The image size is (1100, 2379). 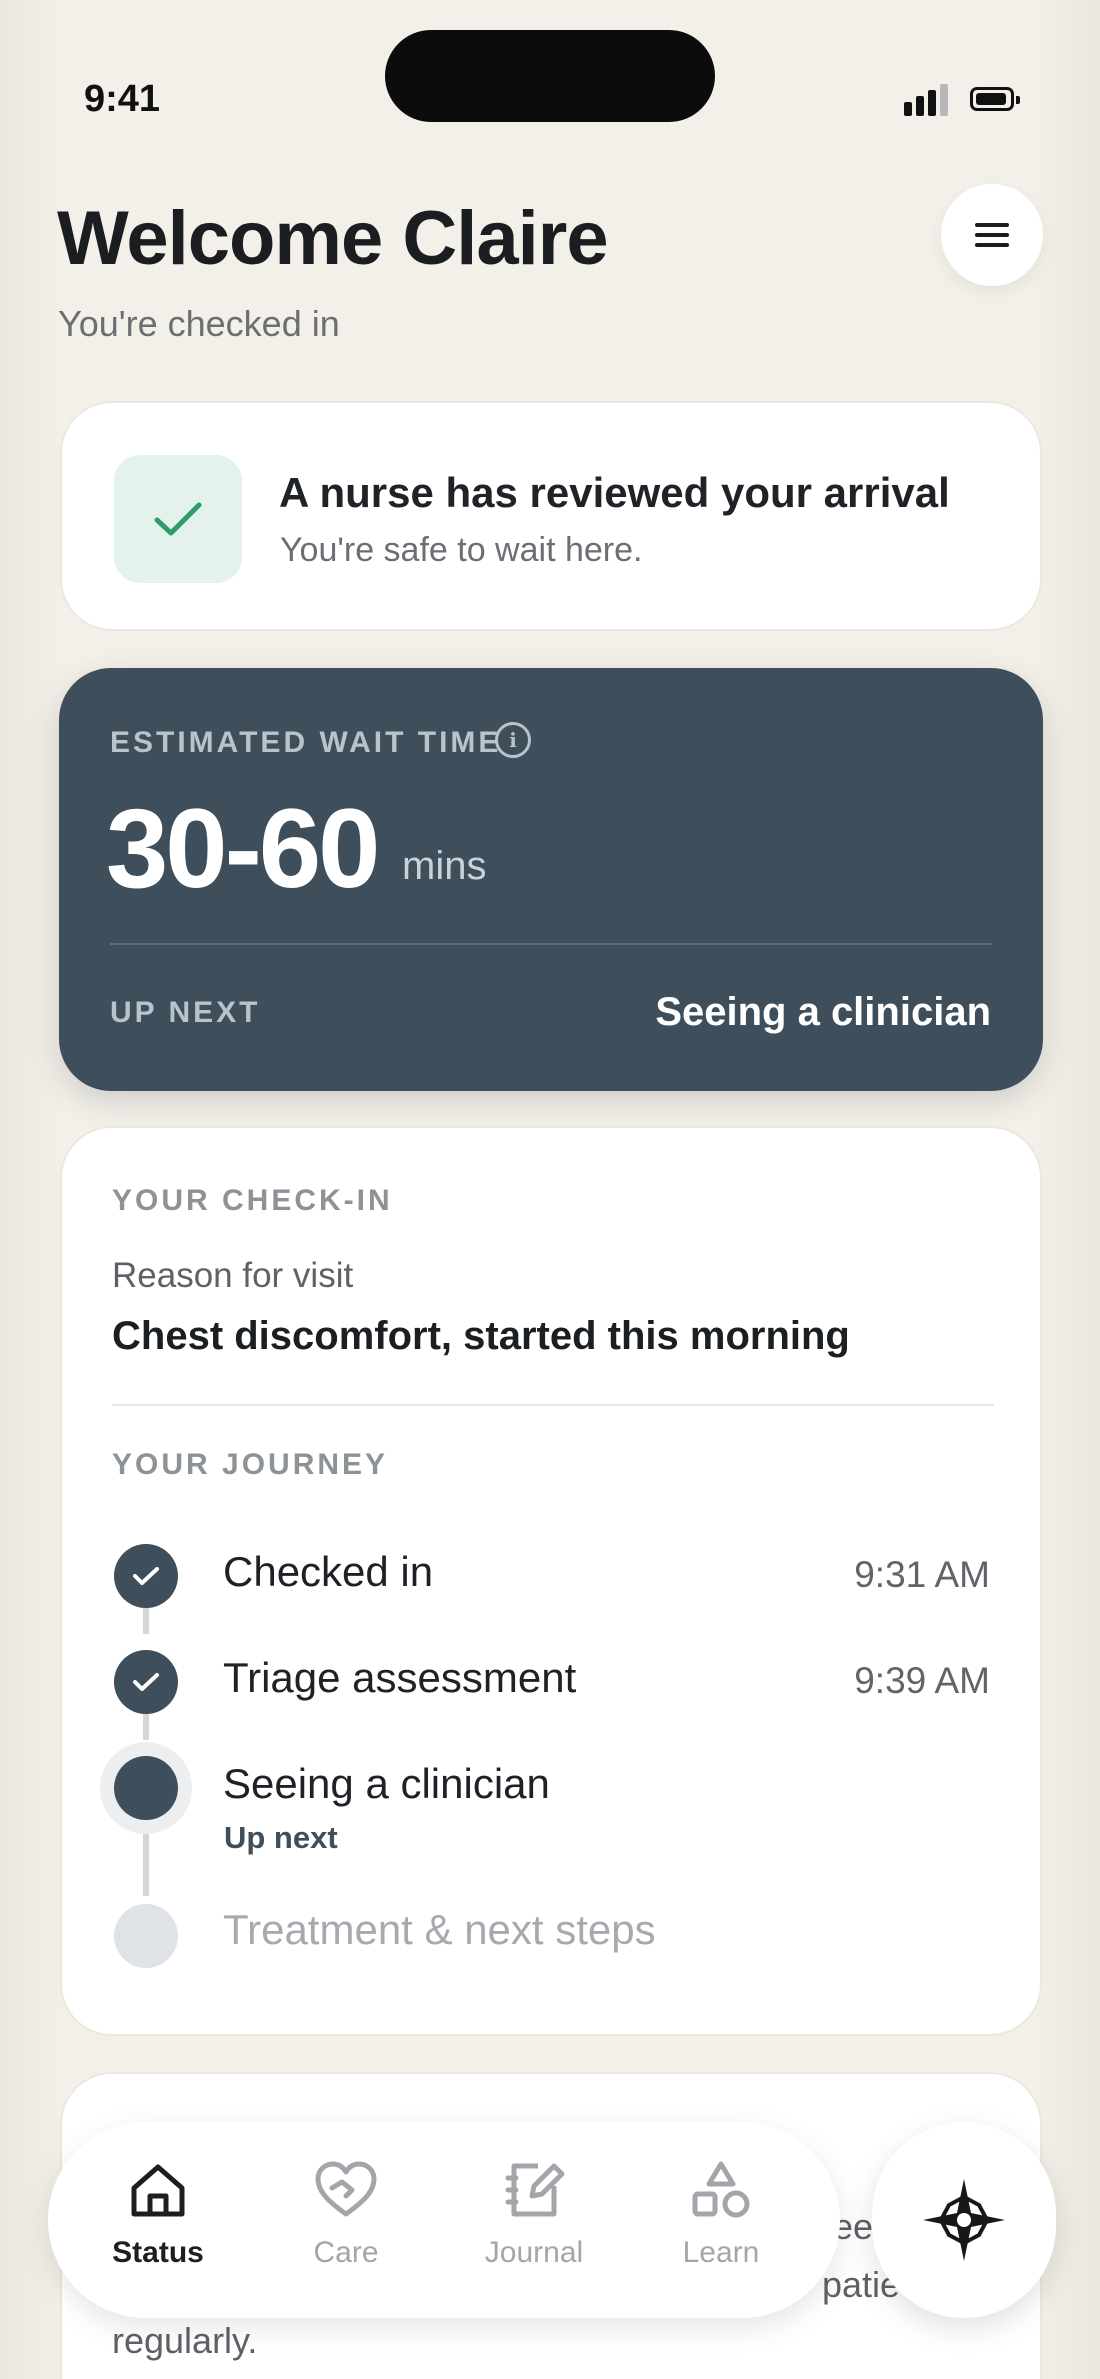 I want to click on journey-step-time: 9:31 AM, so click(x=922, y=1574).